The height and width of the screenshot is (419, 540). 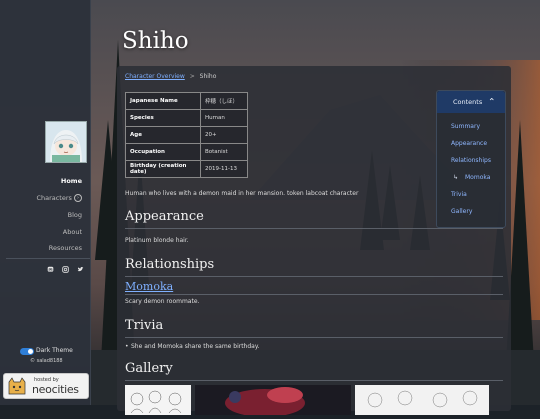 I want to click on relationship-text: Scary demon roommate., so click(x=162, y=301).